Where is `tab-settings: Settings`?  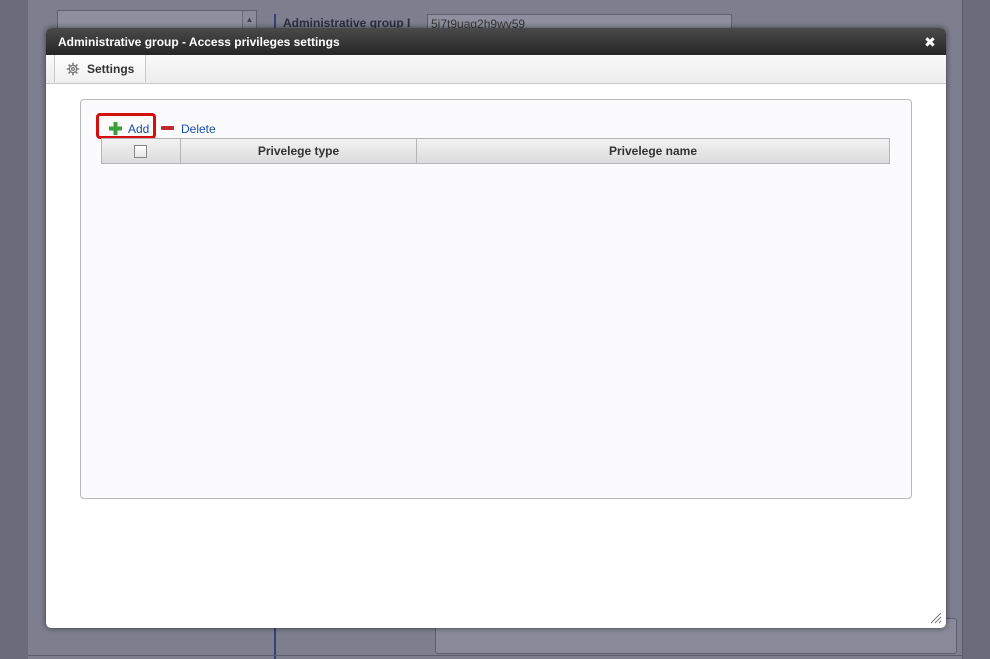 tab-settings: Settings is located at coordinates (100, 68).